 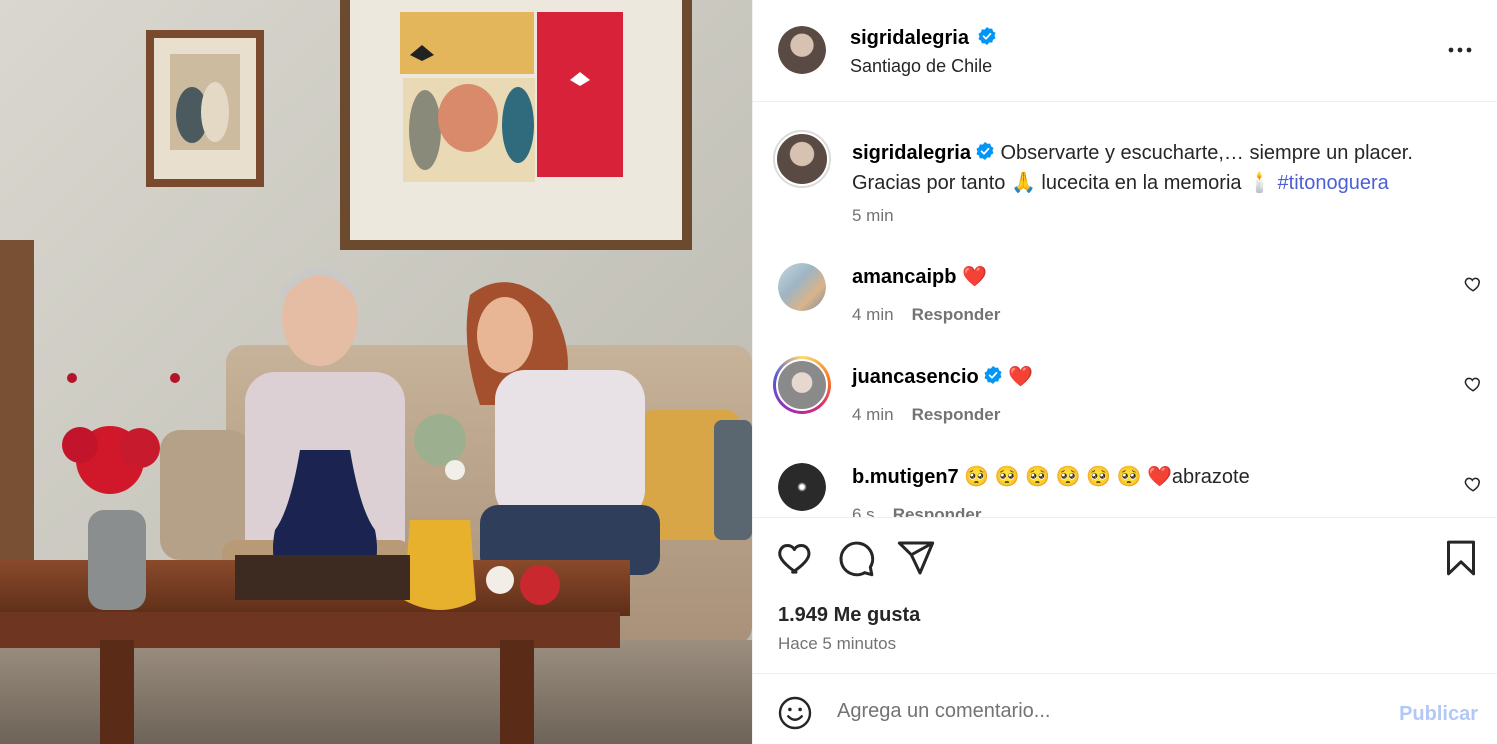 What do you see at coordinates (837, 644) in the screenshot?
I see `post-timestamp: Hace 5 minutos` at bounding box center [837, 644].